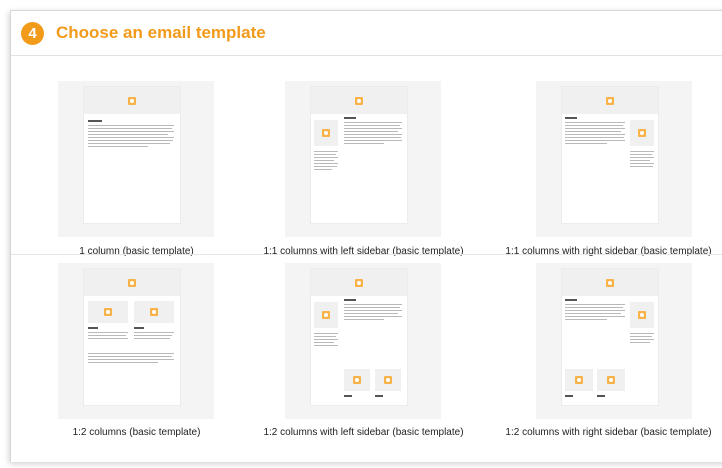 The image size is (722, 468). Describe the element at coordinates (136, 432) in the screenshot. I see `template-label: 1:2 columns (basic template)` at that location.